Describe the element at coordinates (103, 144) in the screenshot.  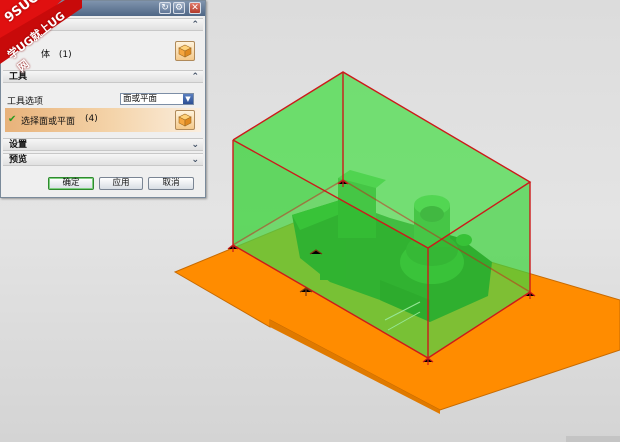
I see `section-header-settings: 设置 ⌄` at that location.